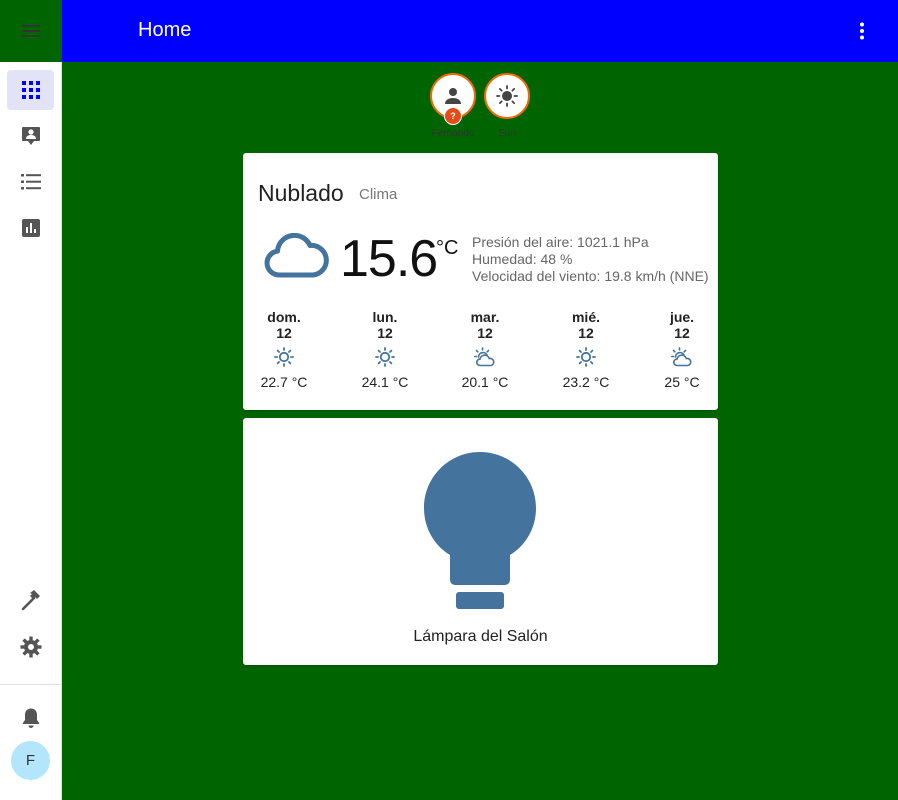 This screenshot has width=898, height=800. I want to click on forecast-temp: 22.7 °C, so click(284, 382).